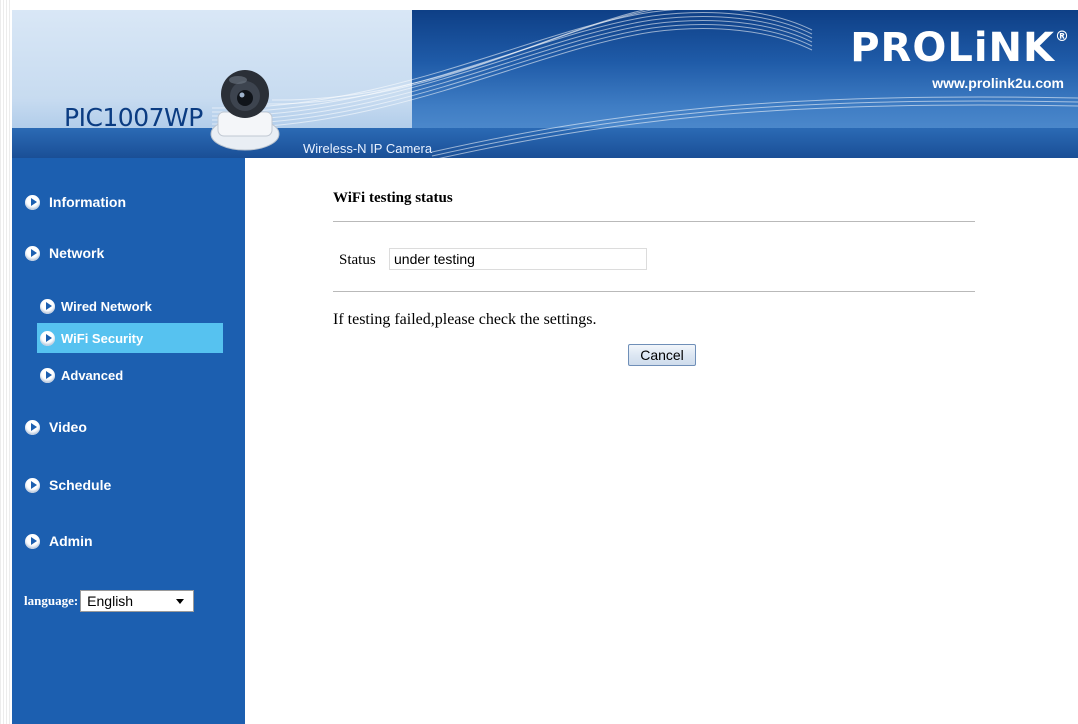  I want to click on sidebar-item-information: Information, so click(75, 202).